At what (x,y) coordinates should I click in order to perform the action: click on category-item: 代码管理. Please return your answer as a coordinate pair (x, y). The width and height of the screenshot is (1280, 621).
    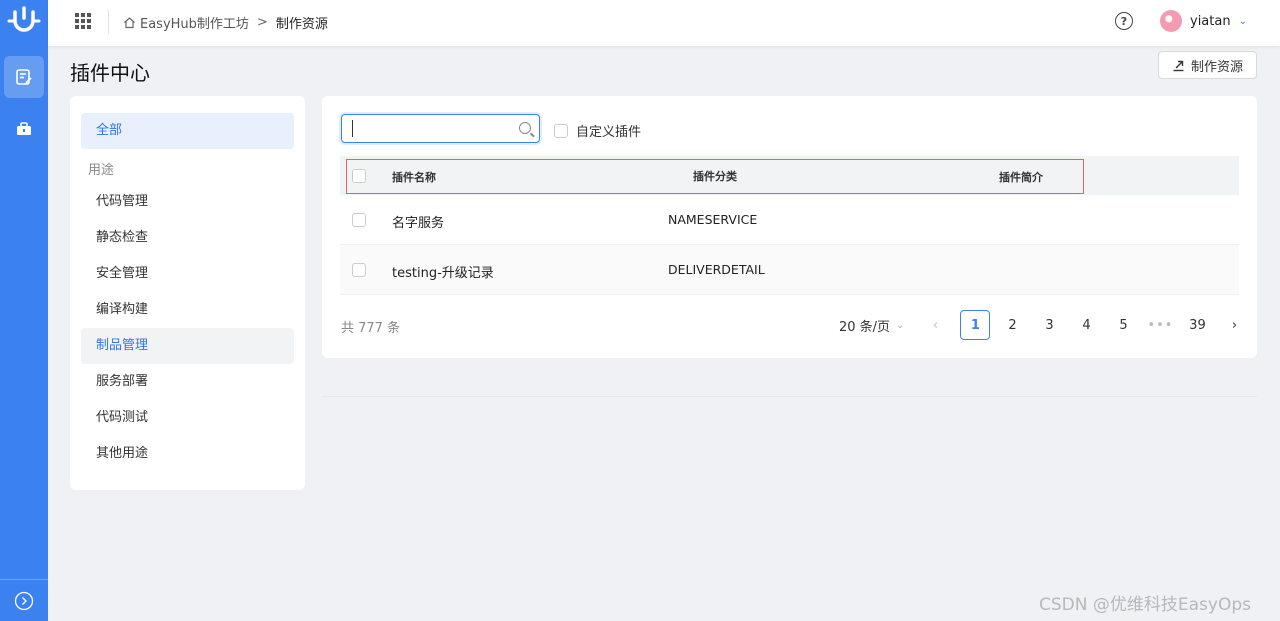
    Looking at the image, I should click on (187, 202).